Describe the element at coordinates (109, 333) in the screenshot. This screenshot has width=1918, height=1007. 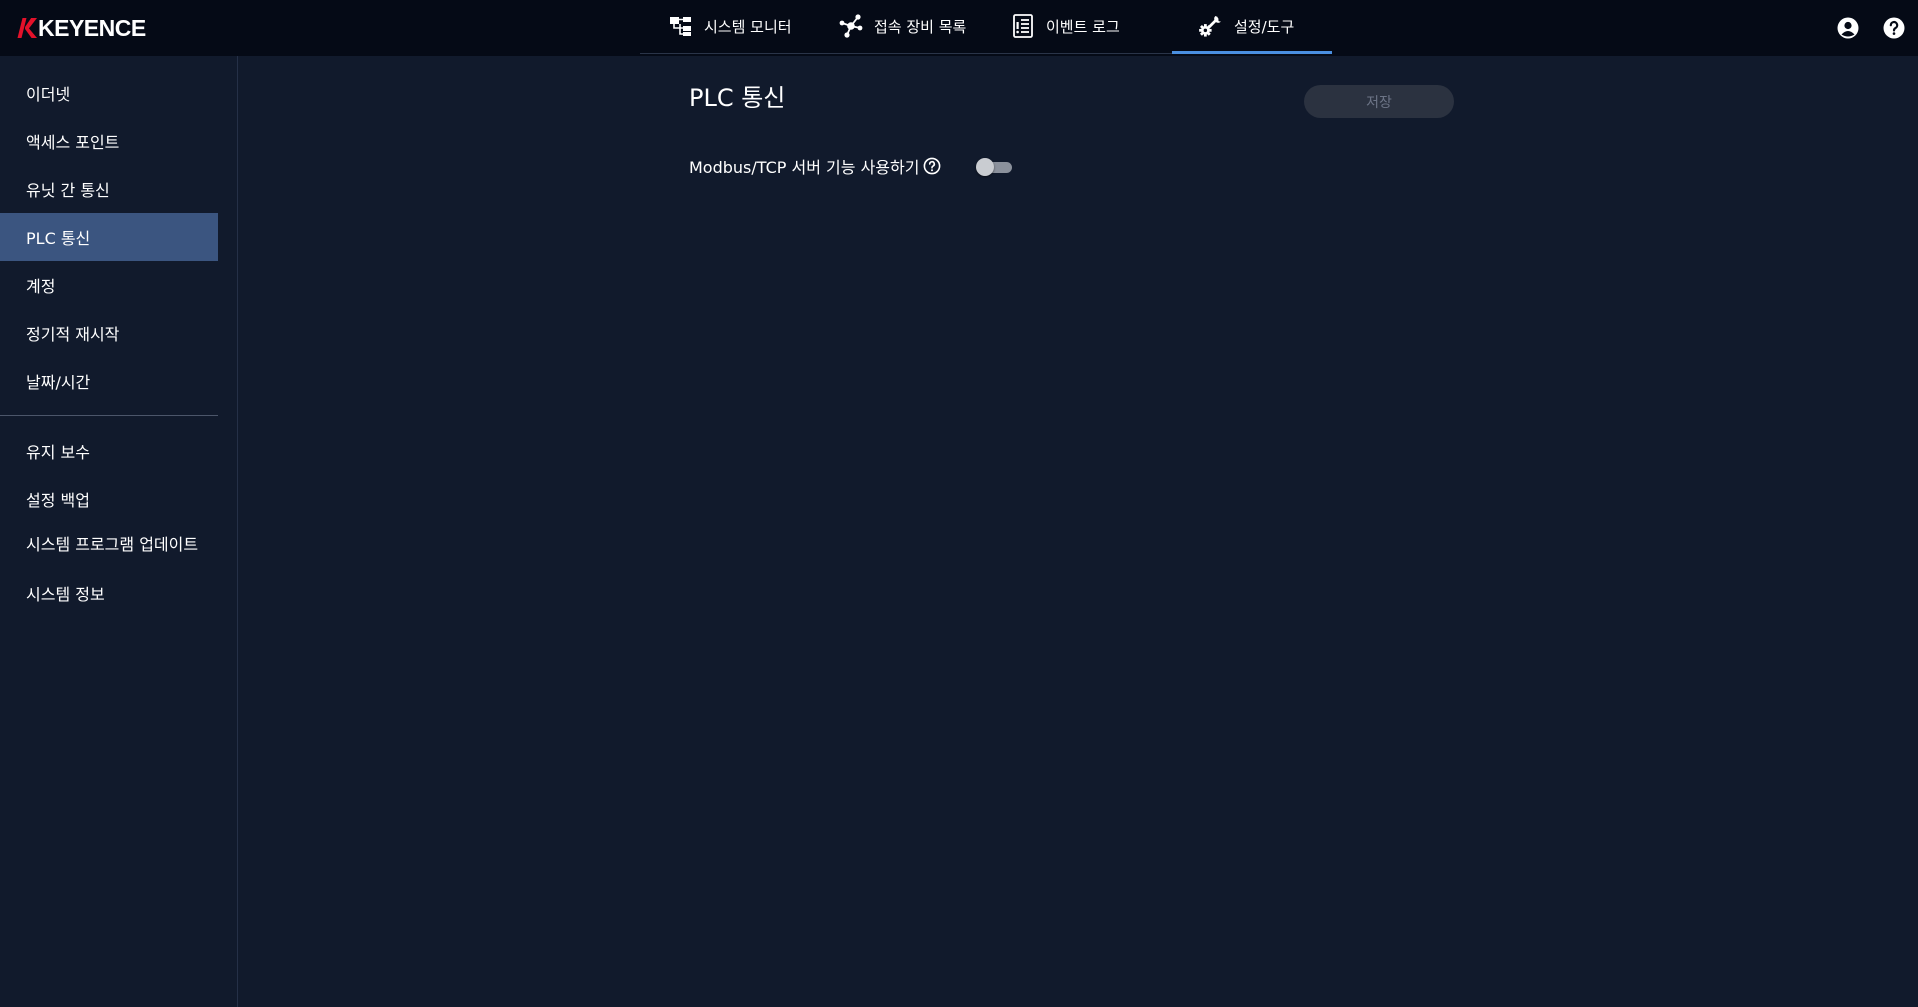
I see `sidebar-item-periodic-restart: 정기적 재시작` at that location.